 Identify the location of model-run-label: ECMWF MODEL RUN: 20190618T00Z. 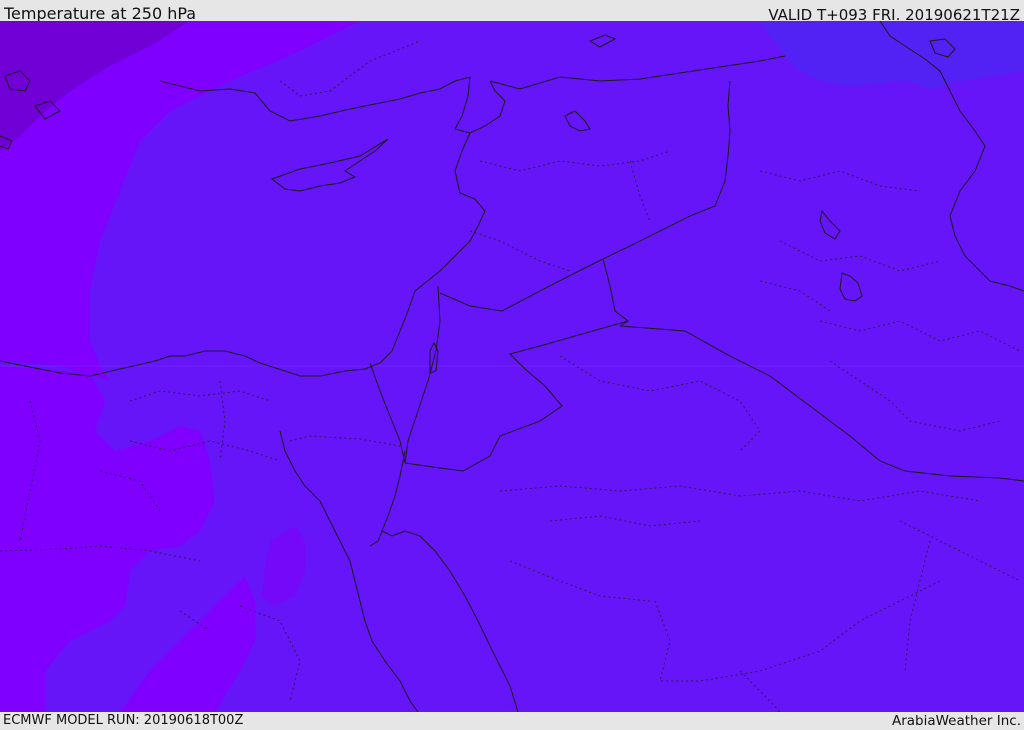
(123, 720).